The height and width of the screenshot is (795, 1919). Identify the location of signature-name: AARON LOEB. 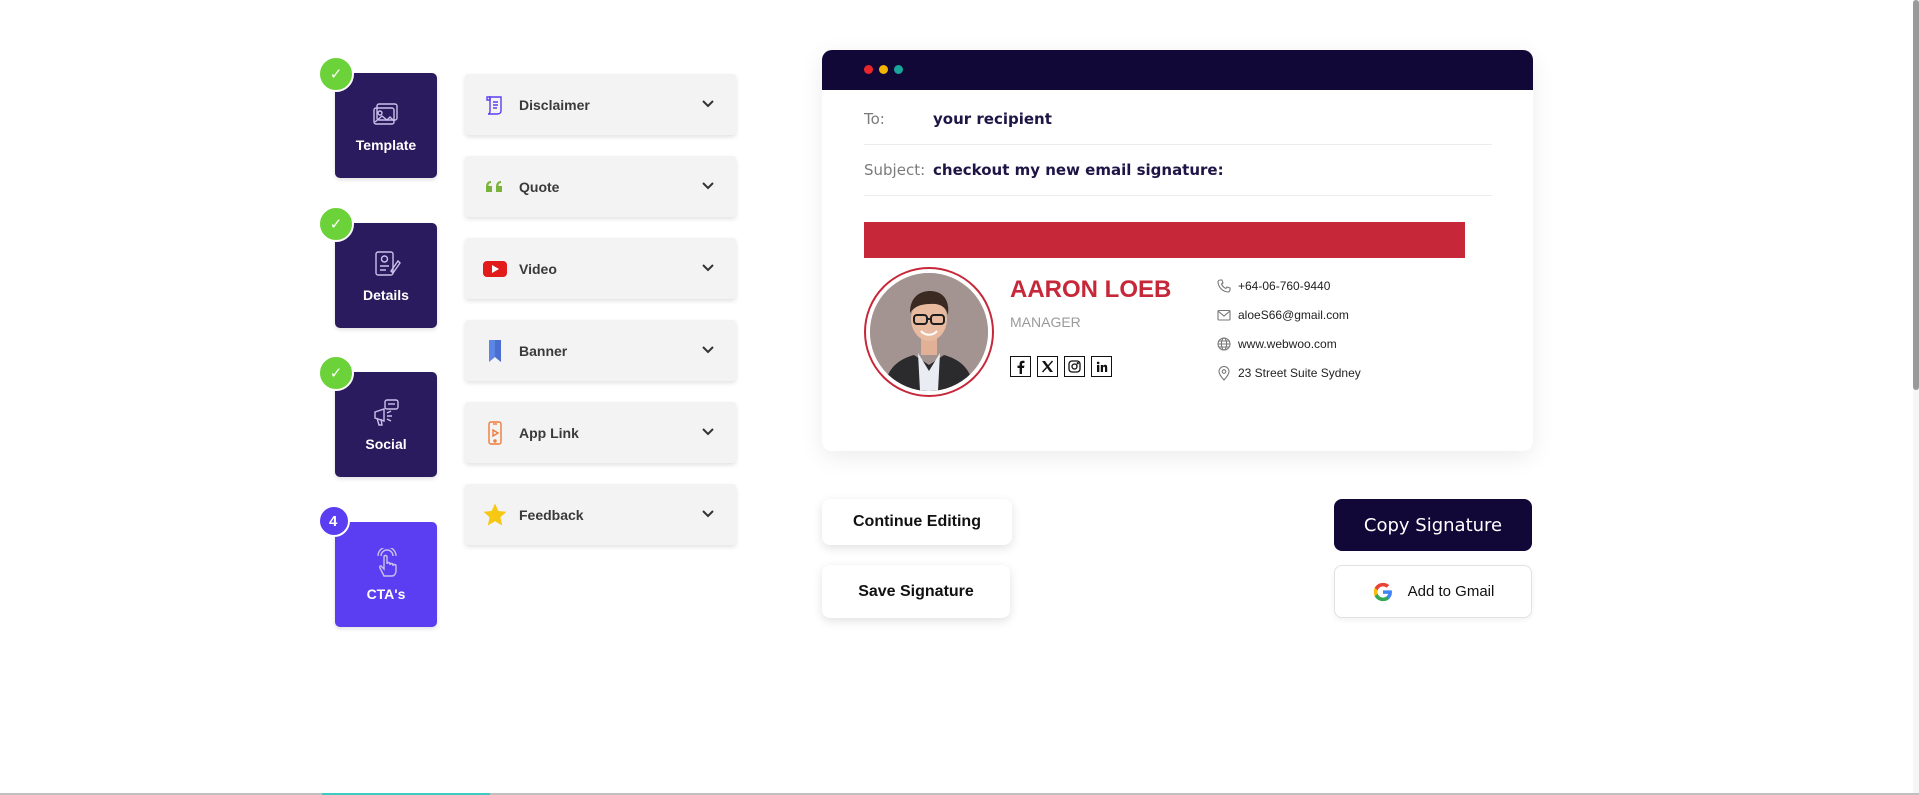
(1091, 289).